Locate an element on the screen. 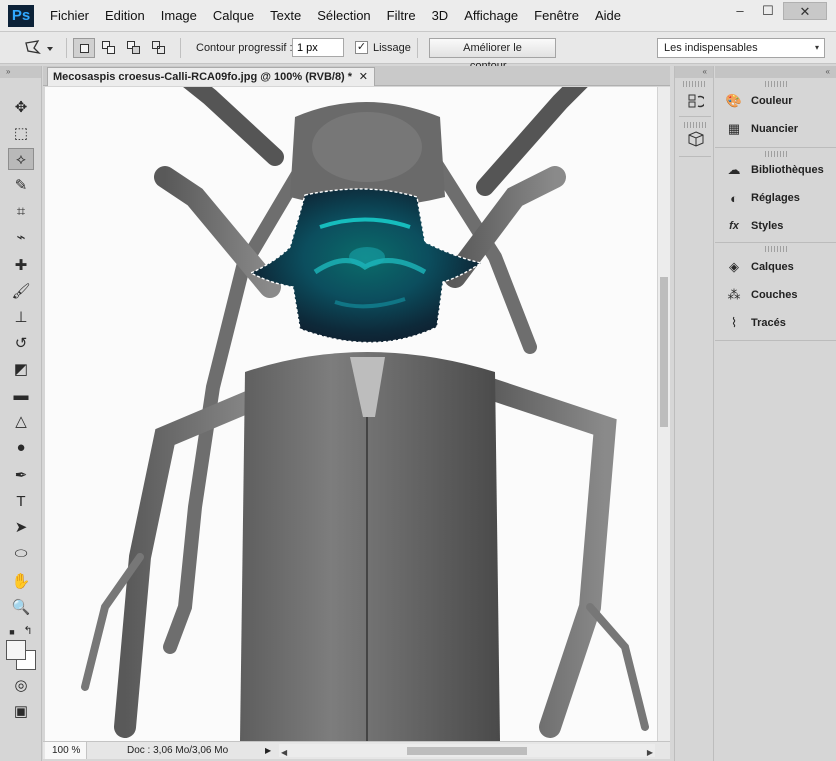 This screenshot has height=761, width=836. intersect-selection-icon is located at coordinates (159, 48).